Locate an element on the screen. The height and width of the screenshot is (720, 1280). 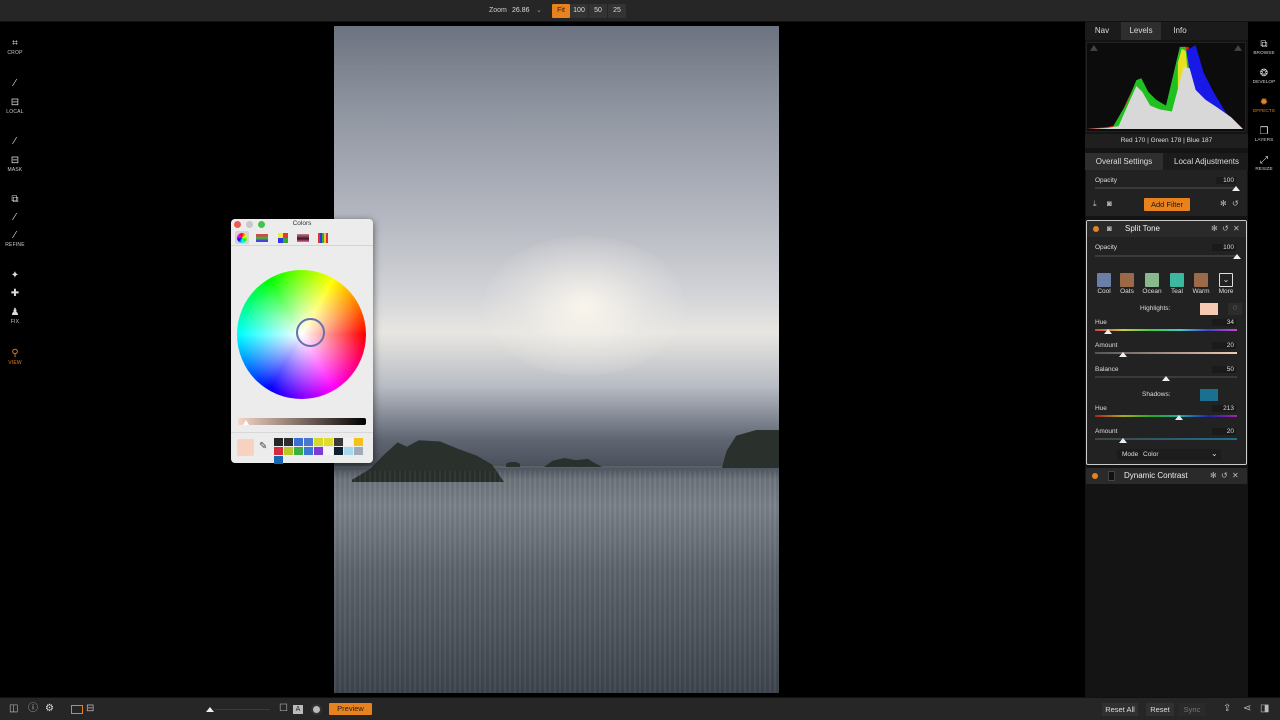
develop-module: ❂ DEVELOP is located at coordinates (1264, 76).